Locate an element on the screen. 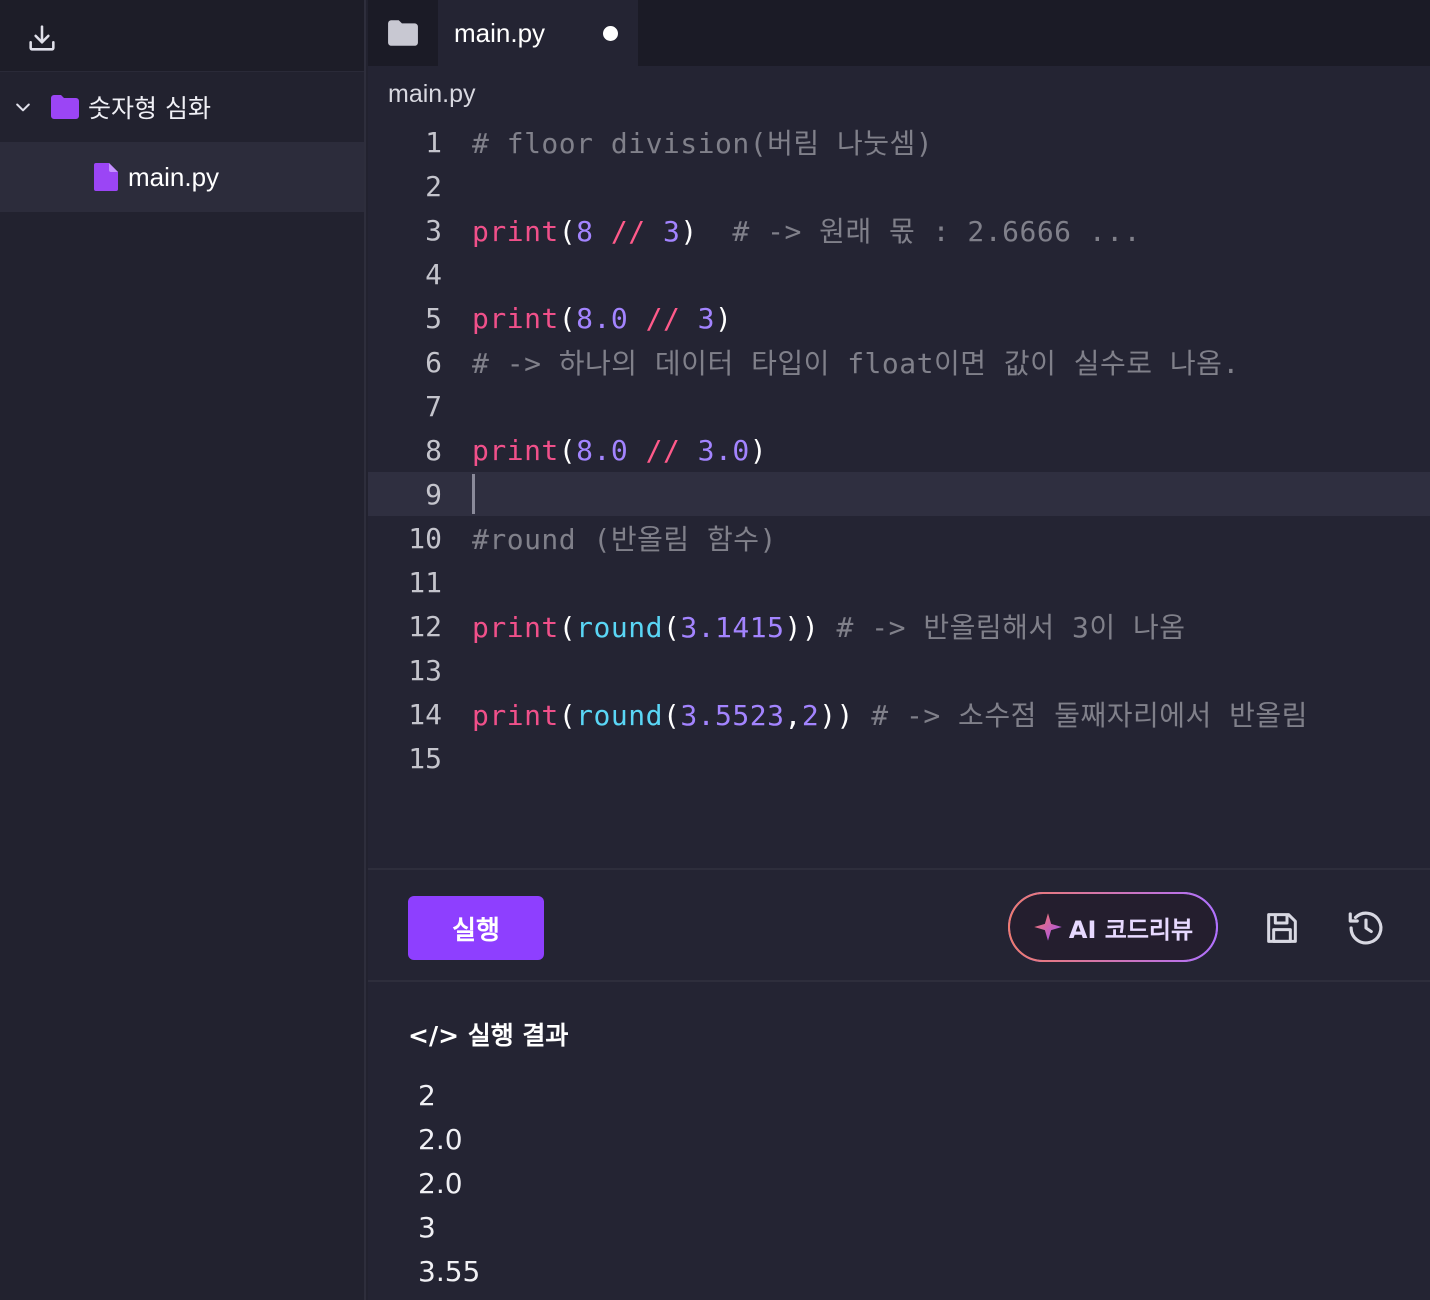 The width and height of the screenshot is (1430, 1300). code-line: 15 is located at coordinates (899, 758).